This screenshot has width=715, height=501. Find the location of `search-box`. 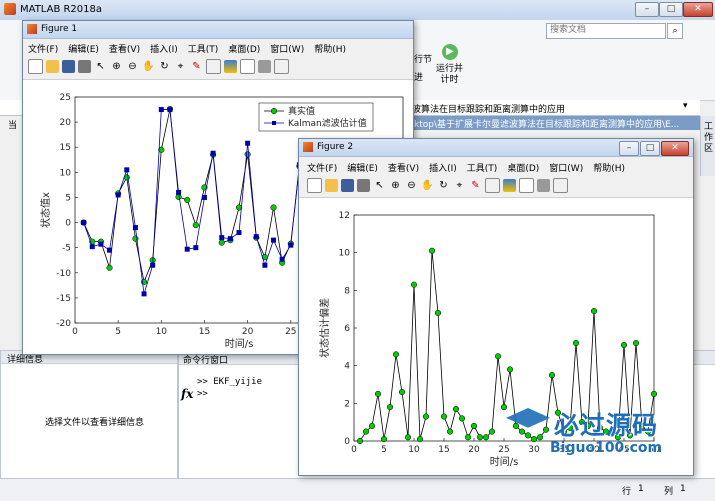

search-box is located at coordinates (606, 31).